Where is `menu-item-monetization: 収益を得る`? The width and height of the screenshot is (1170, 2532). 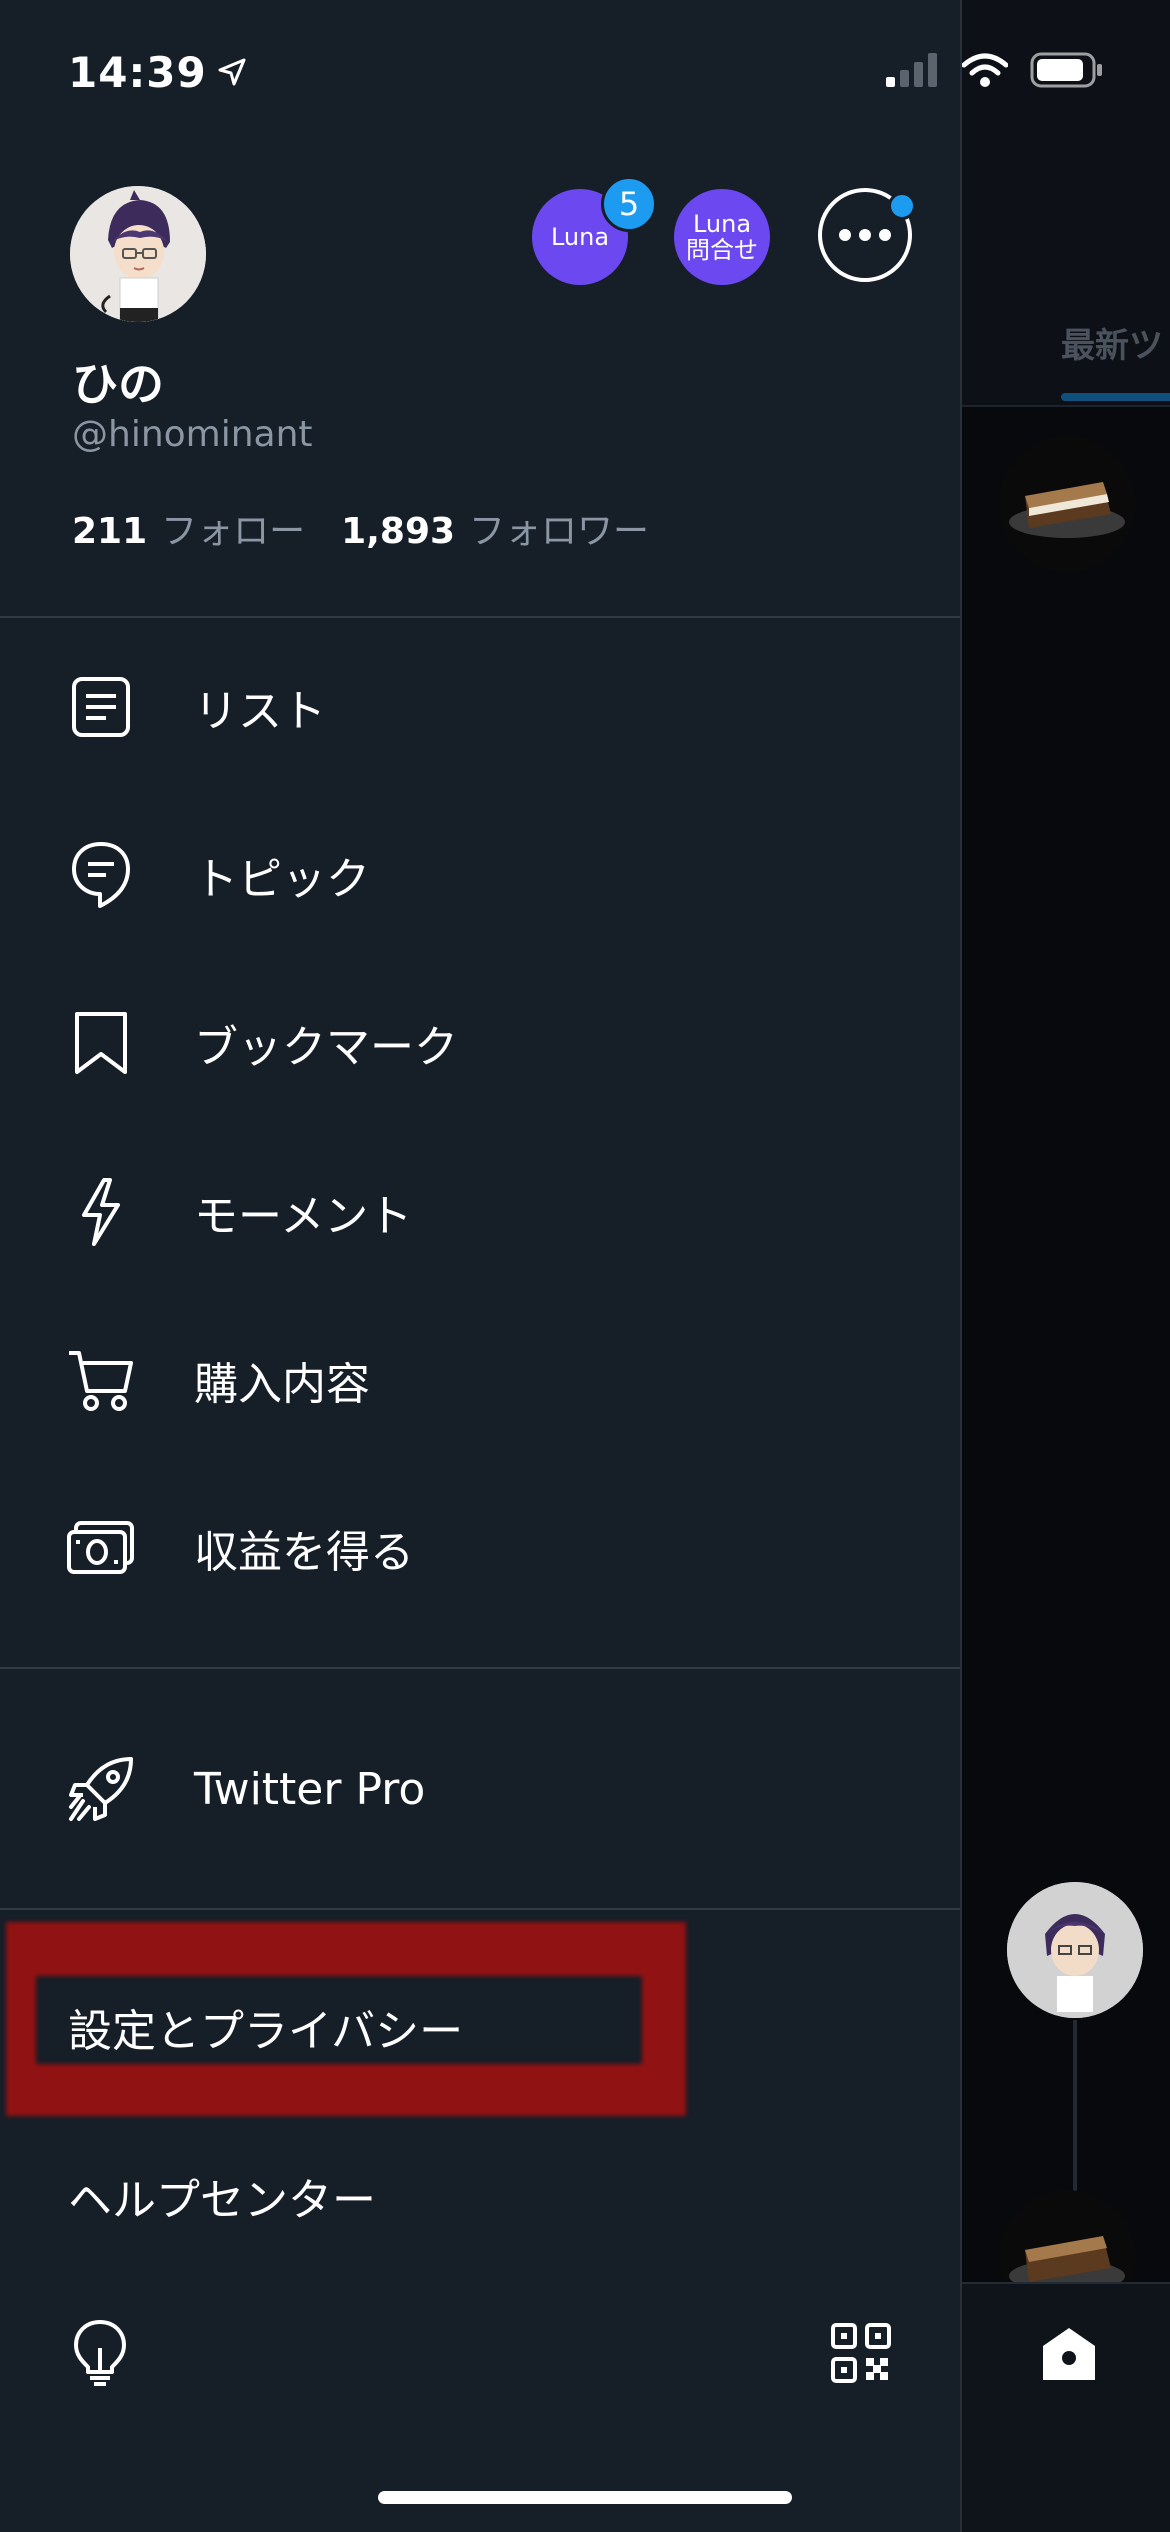 menu-item-monetization: 収益を得る is located at coordinates (480, 1548).